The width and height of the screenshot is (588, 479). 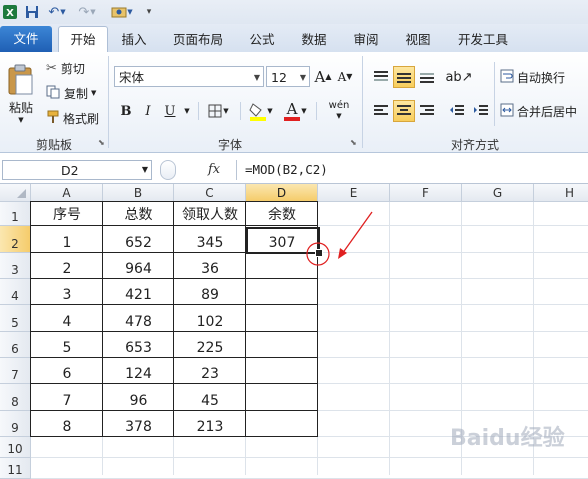 I want to click on column-header-g: G, so click(x=498, y=193).